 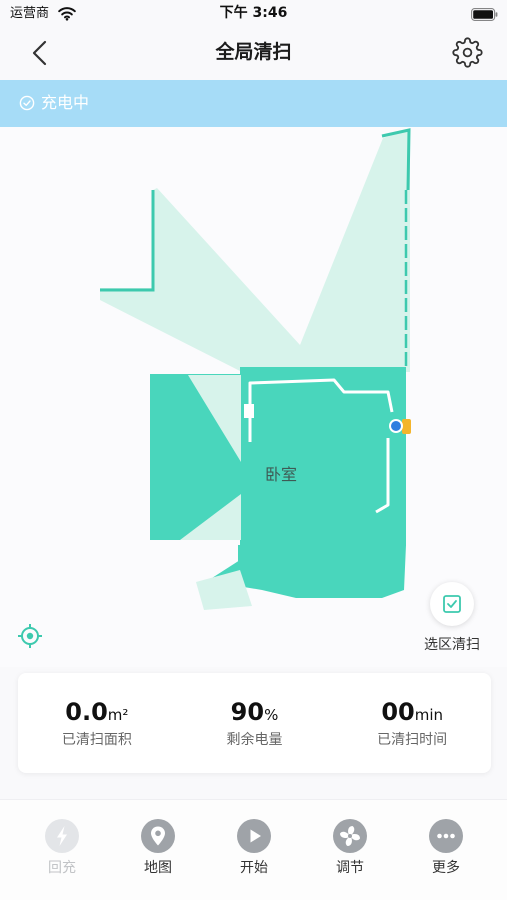 I want to click on map-boundary-left, so click(x=127, y=241).